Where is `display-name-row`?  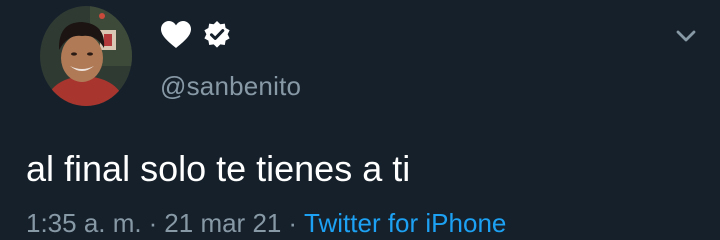
display-name-row is located at coordinates (196, 35).